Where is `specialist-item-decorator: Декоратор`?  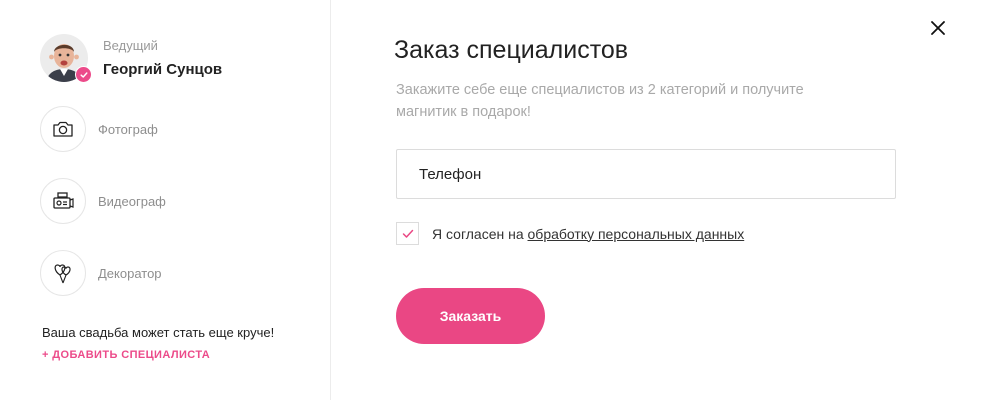 specialist-item-decorator: Декоратор is located at coordinates (101, 273).